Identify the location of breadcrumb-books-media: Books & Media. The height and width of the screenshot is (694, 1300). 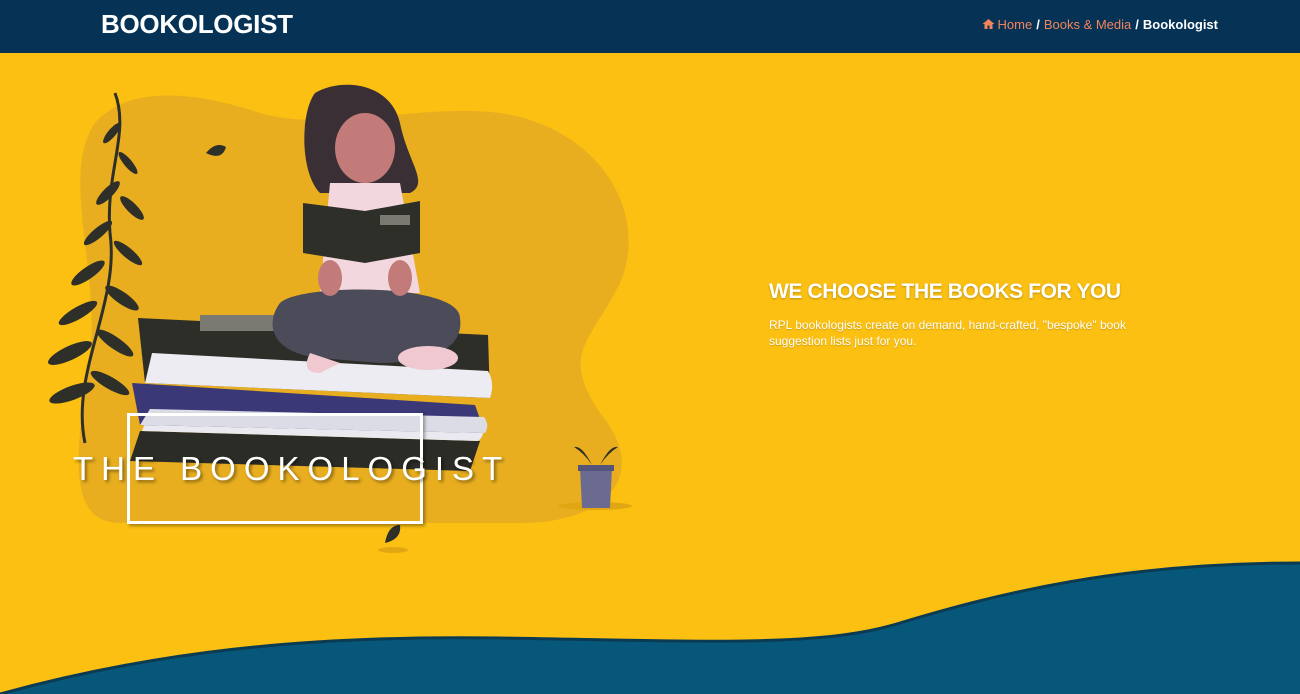
(1087, 24).